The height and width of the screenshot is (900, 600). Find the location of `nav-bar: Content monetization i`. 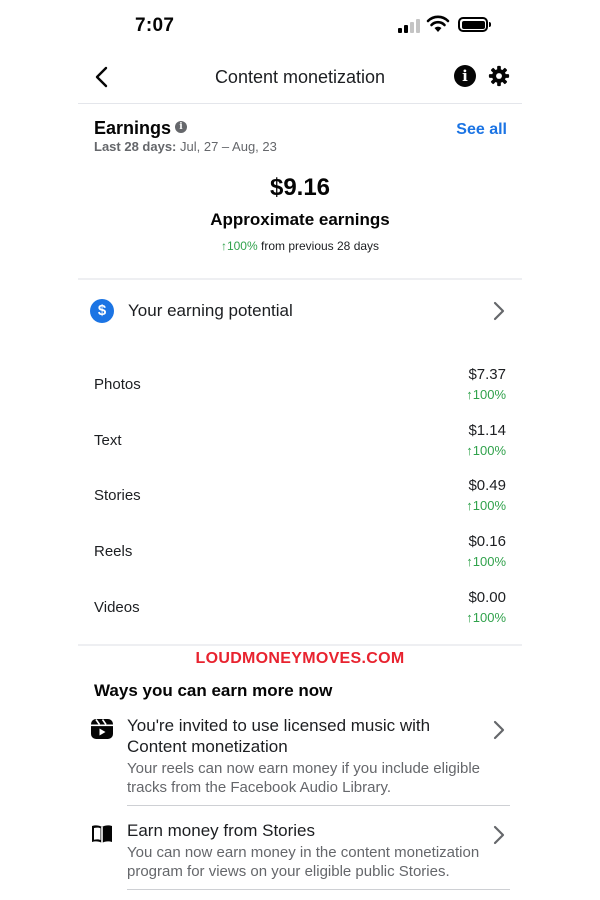

nav-bar: Content monetization i is located at coordinates (300, 78).